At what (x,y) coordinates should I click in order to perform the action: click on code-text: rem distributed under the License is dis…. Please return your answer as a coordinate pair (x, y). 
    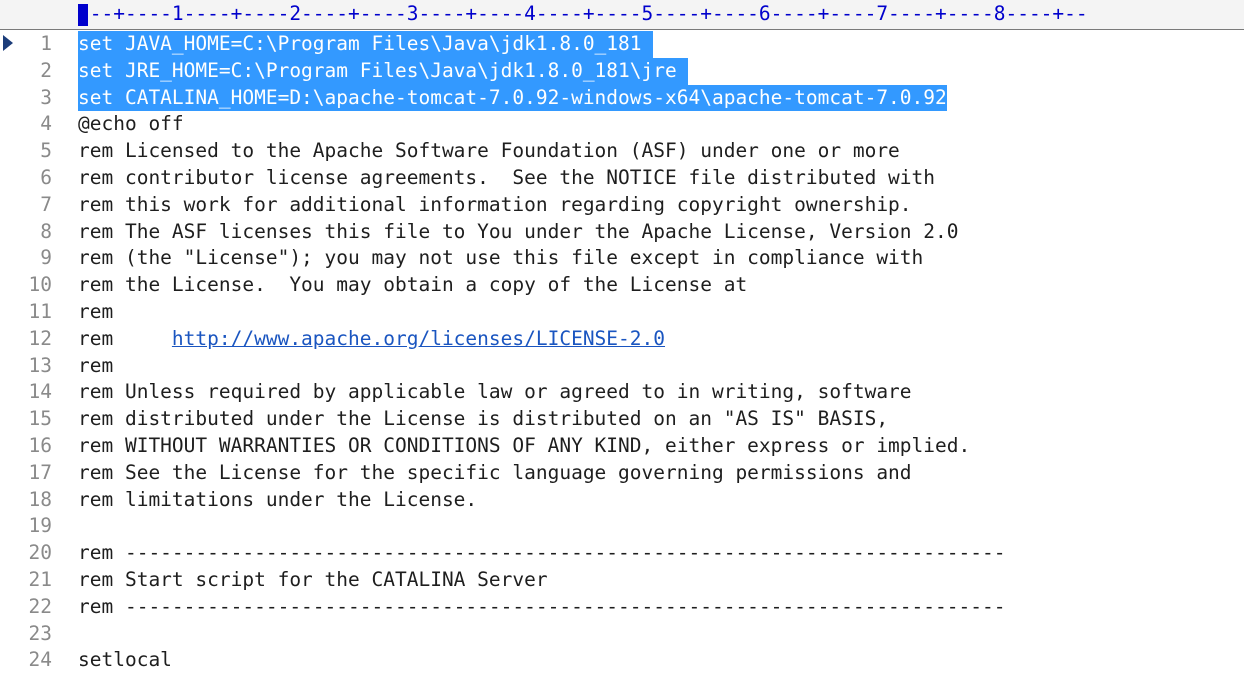
    Looking at the image, I should click on (483, 419).